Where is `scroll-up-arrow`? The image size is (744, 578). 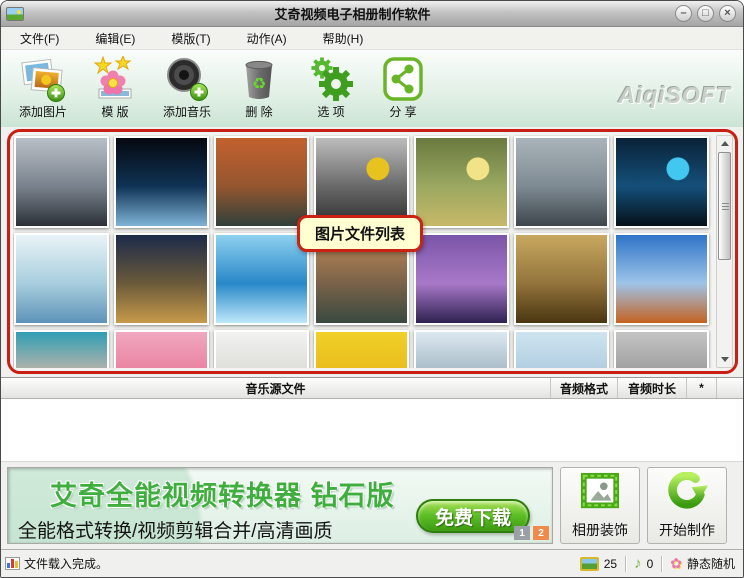
scroll-up-arrow is located at coordinates (724, 143).